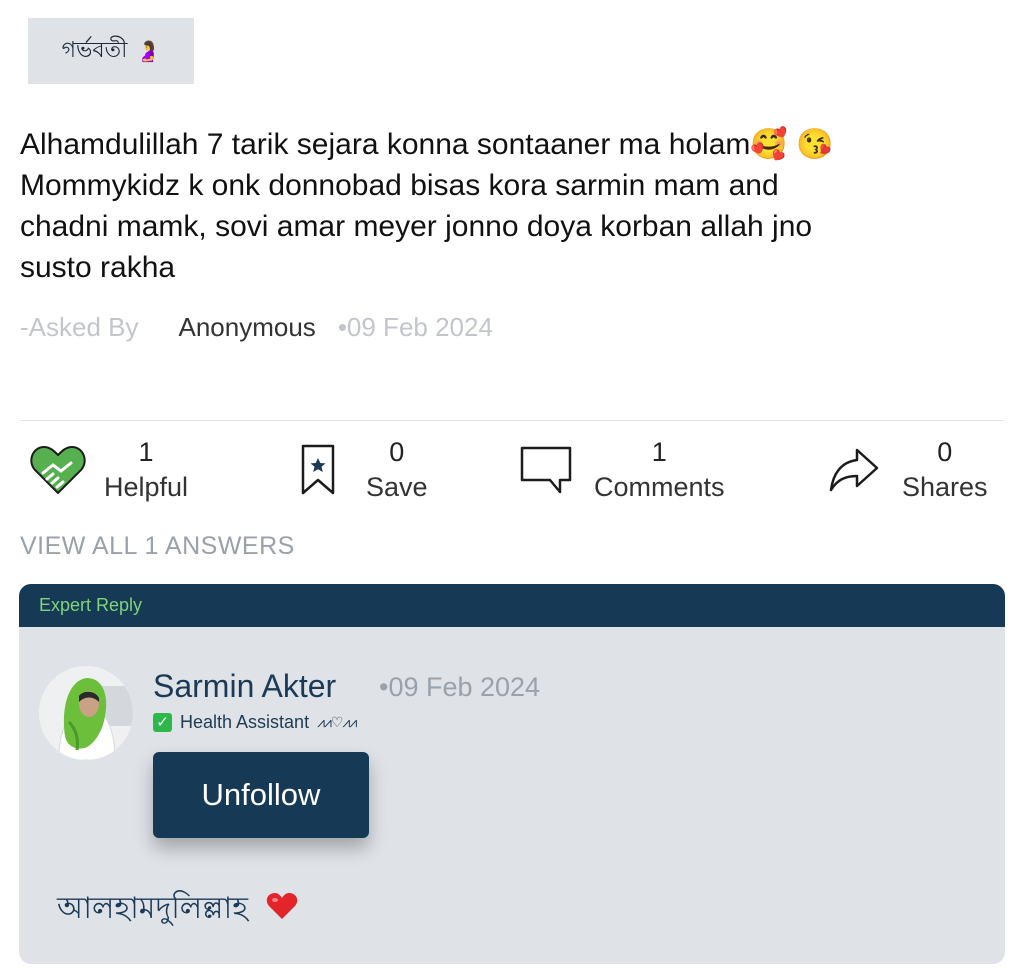 This screenshot has height=973, width=1024. Describe the element at coordinates (282, 910) in the screenshot. I see `red-heart-icon` at that location.